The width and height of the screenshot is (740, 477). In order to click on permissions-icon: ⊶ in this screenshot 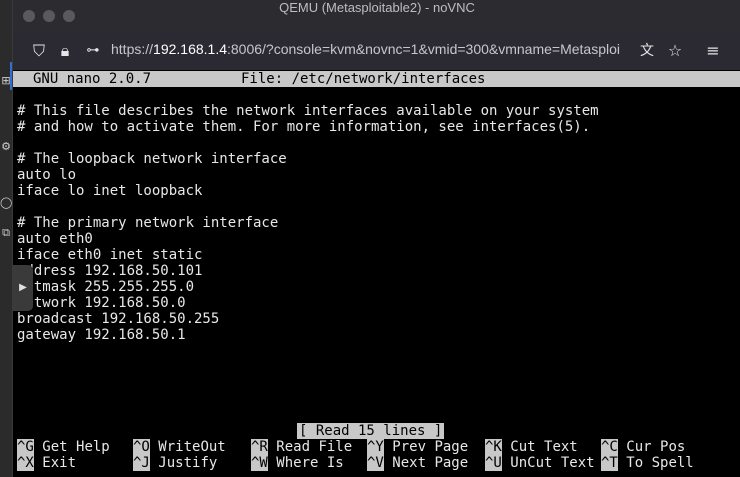, I will do `click(93, 51)`.